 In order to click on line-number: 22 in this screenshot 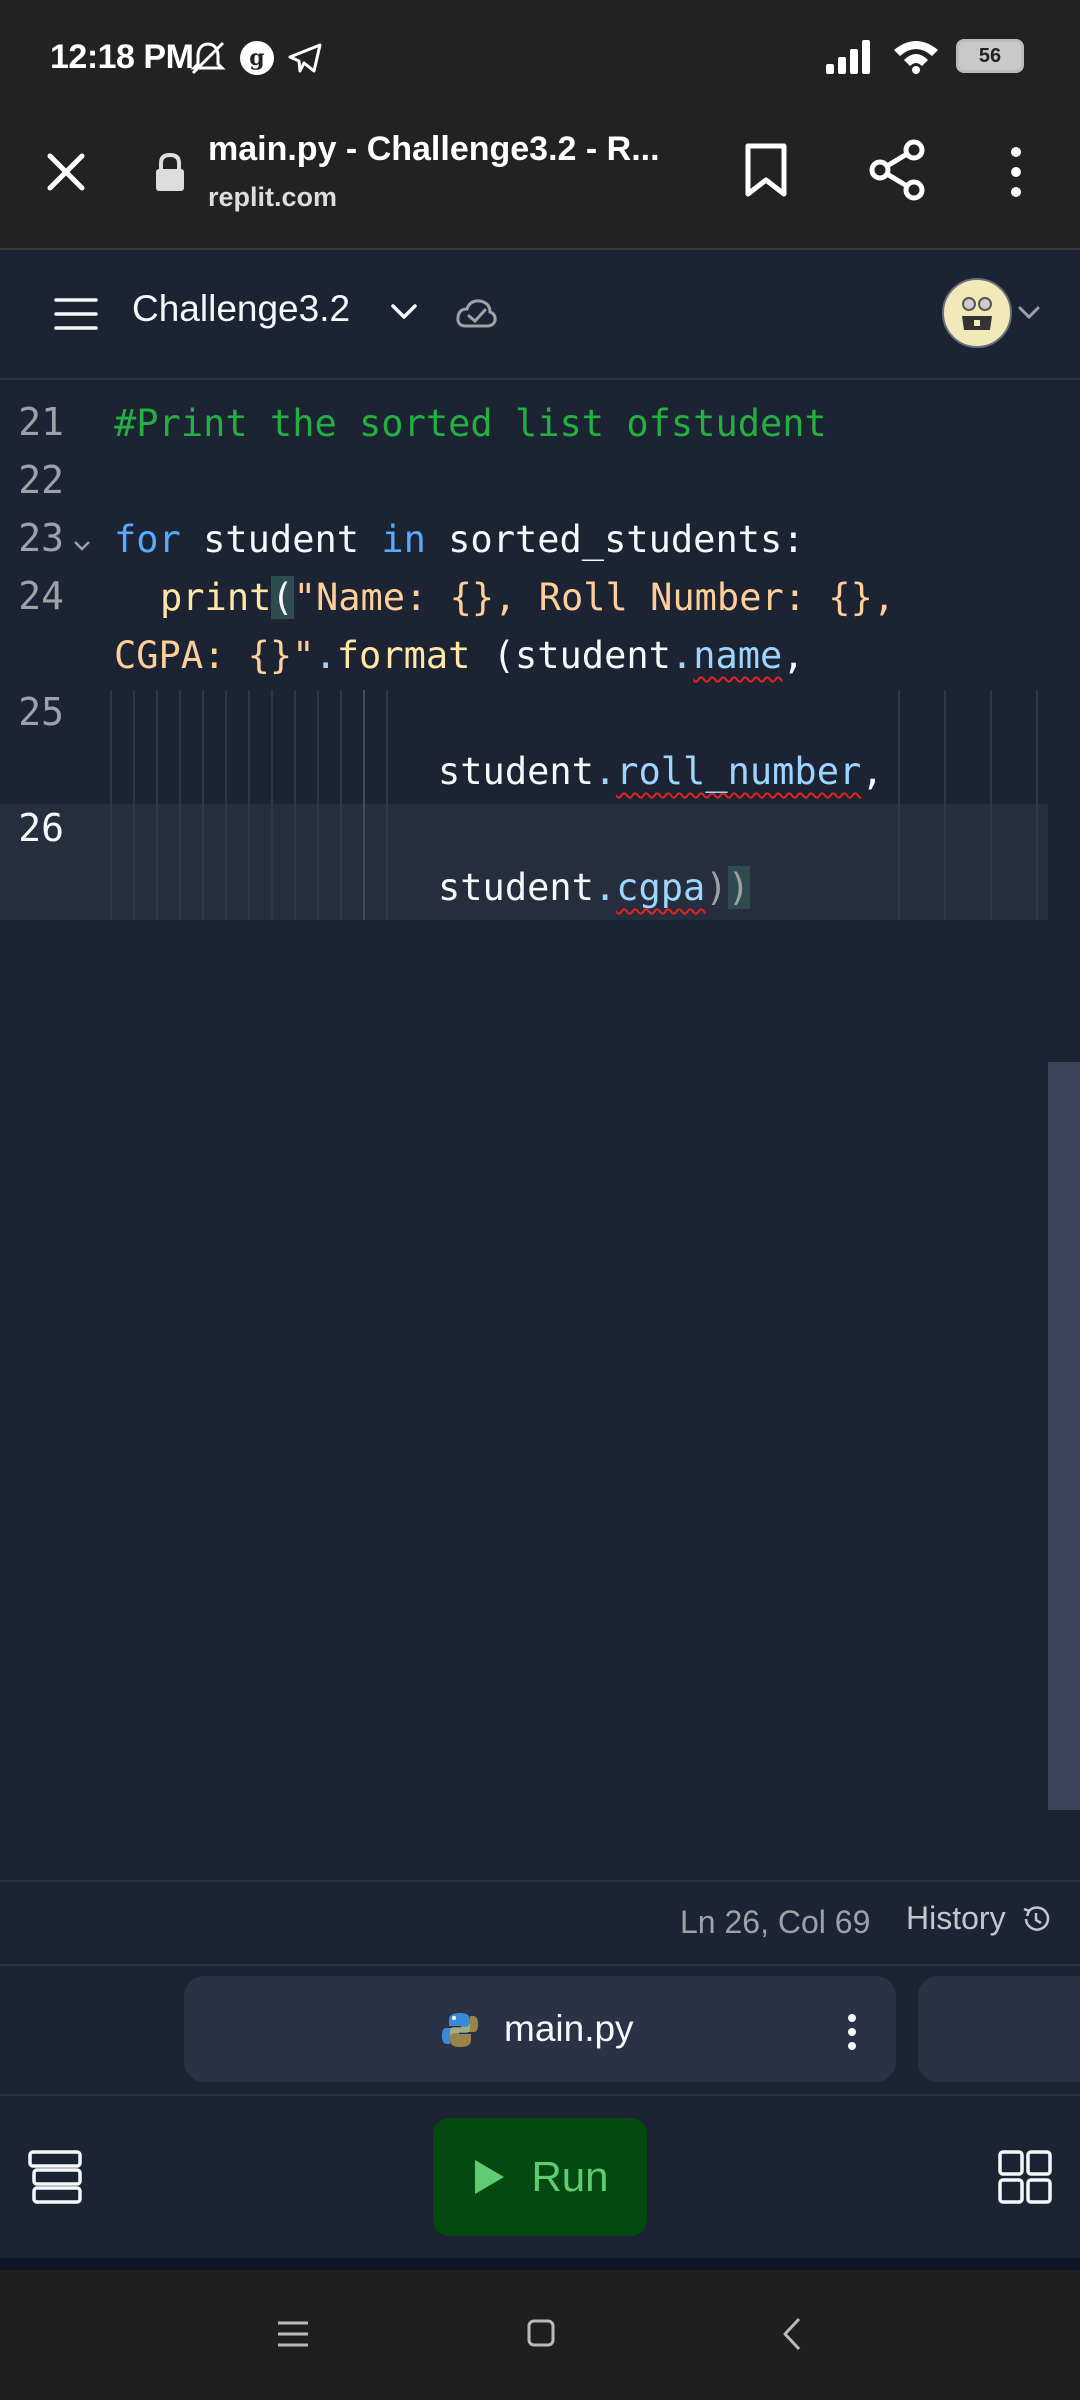, I will do `click(41, 480)`.